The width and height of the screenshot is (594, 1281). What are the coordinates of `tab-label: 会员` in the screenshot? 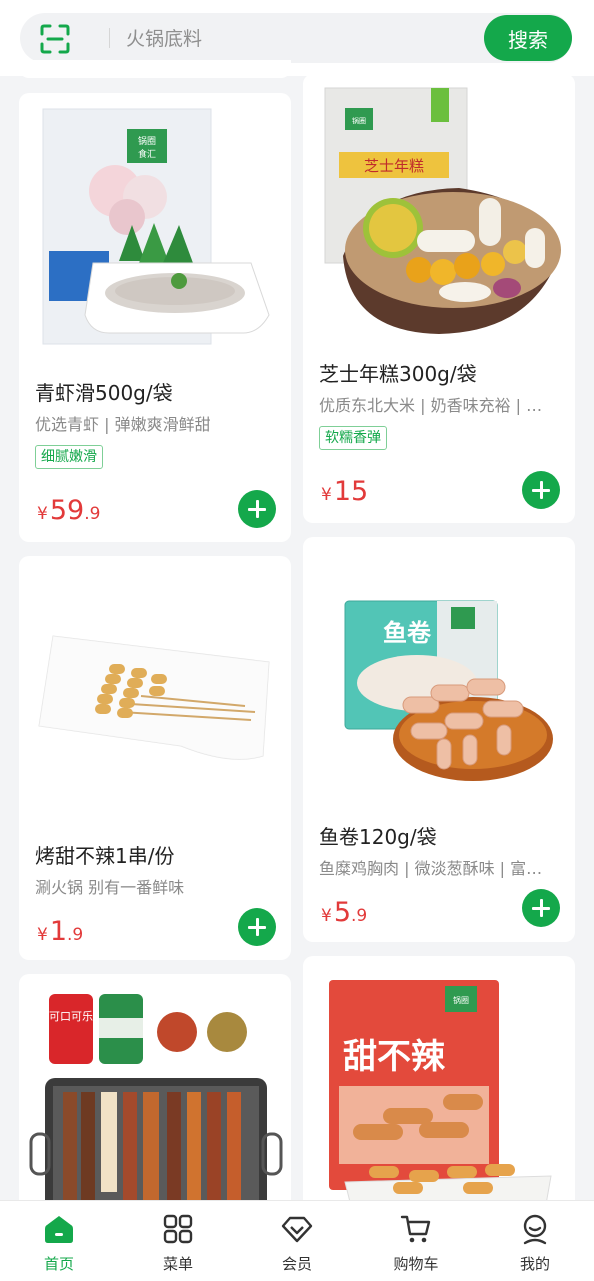 It's located at (296, 1264).